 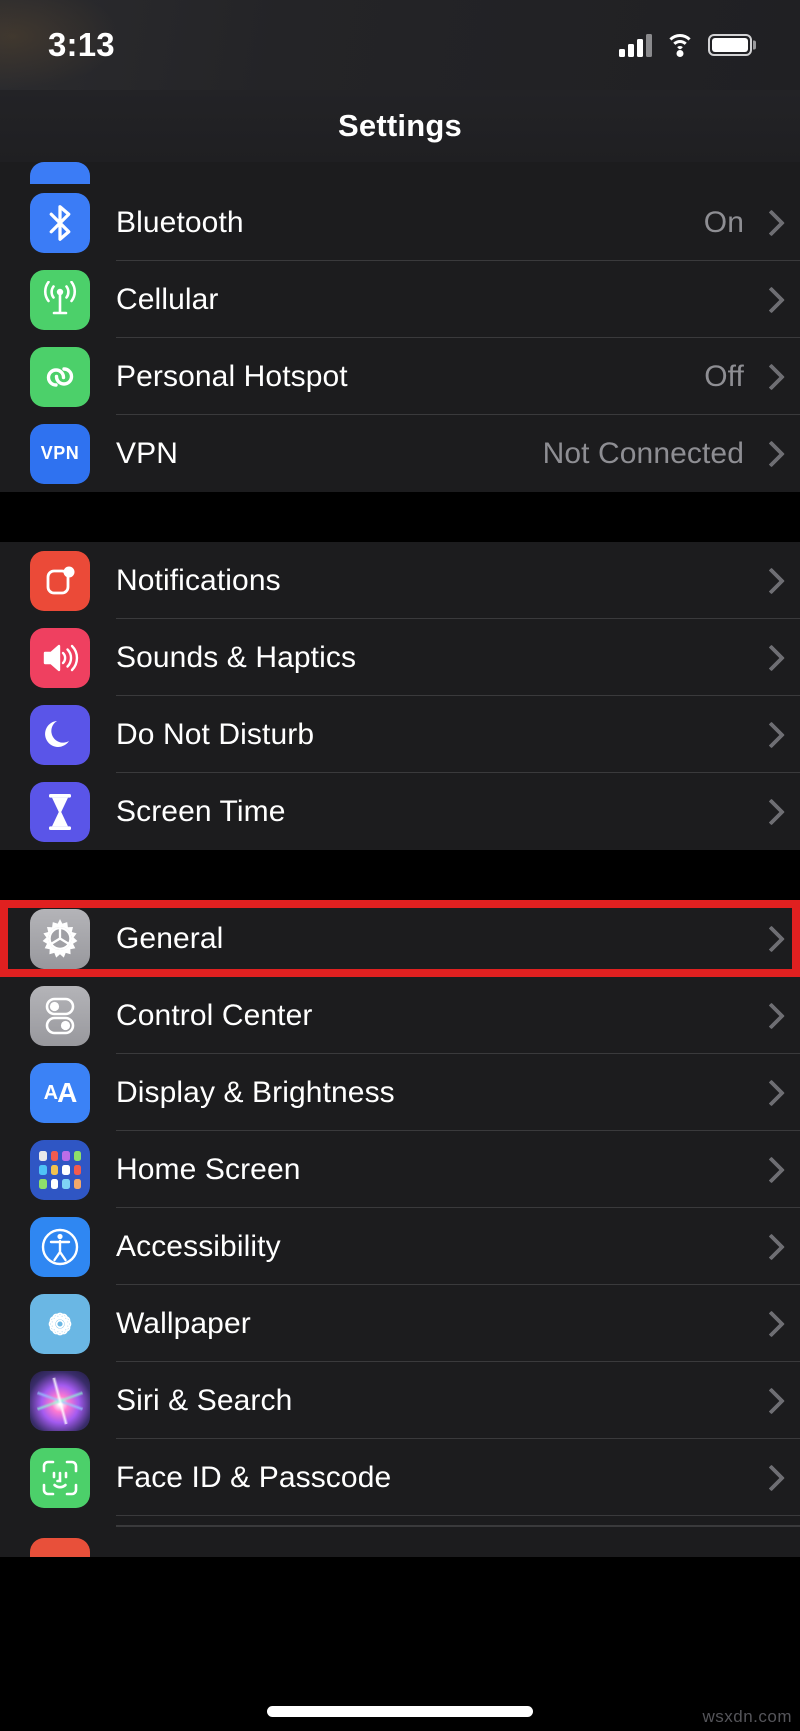 I want to click on gear-icon, so click(x=60, y=938).